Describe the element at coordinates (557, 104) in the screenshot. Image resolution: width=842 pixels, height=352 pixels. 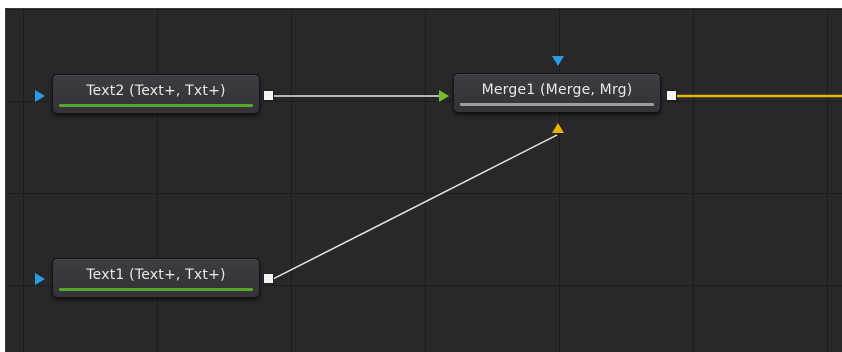
I see `node-merge1-status-bar` at that location.